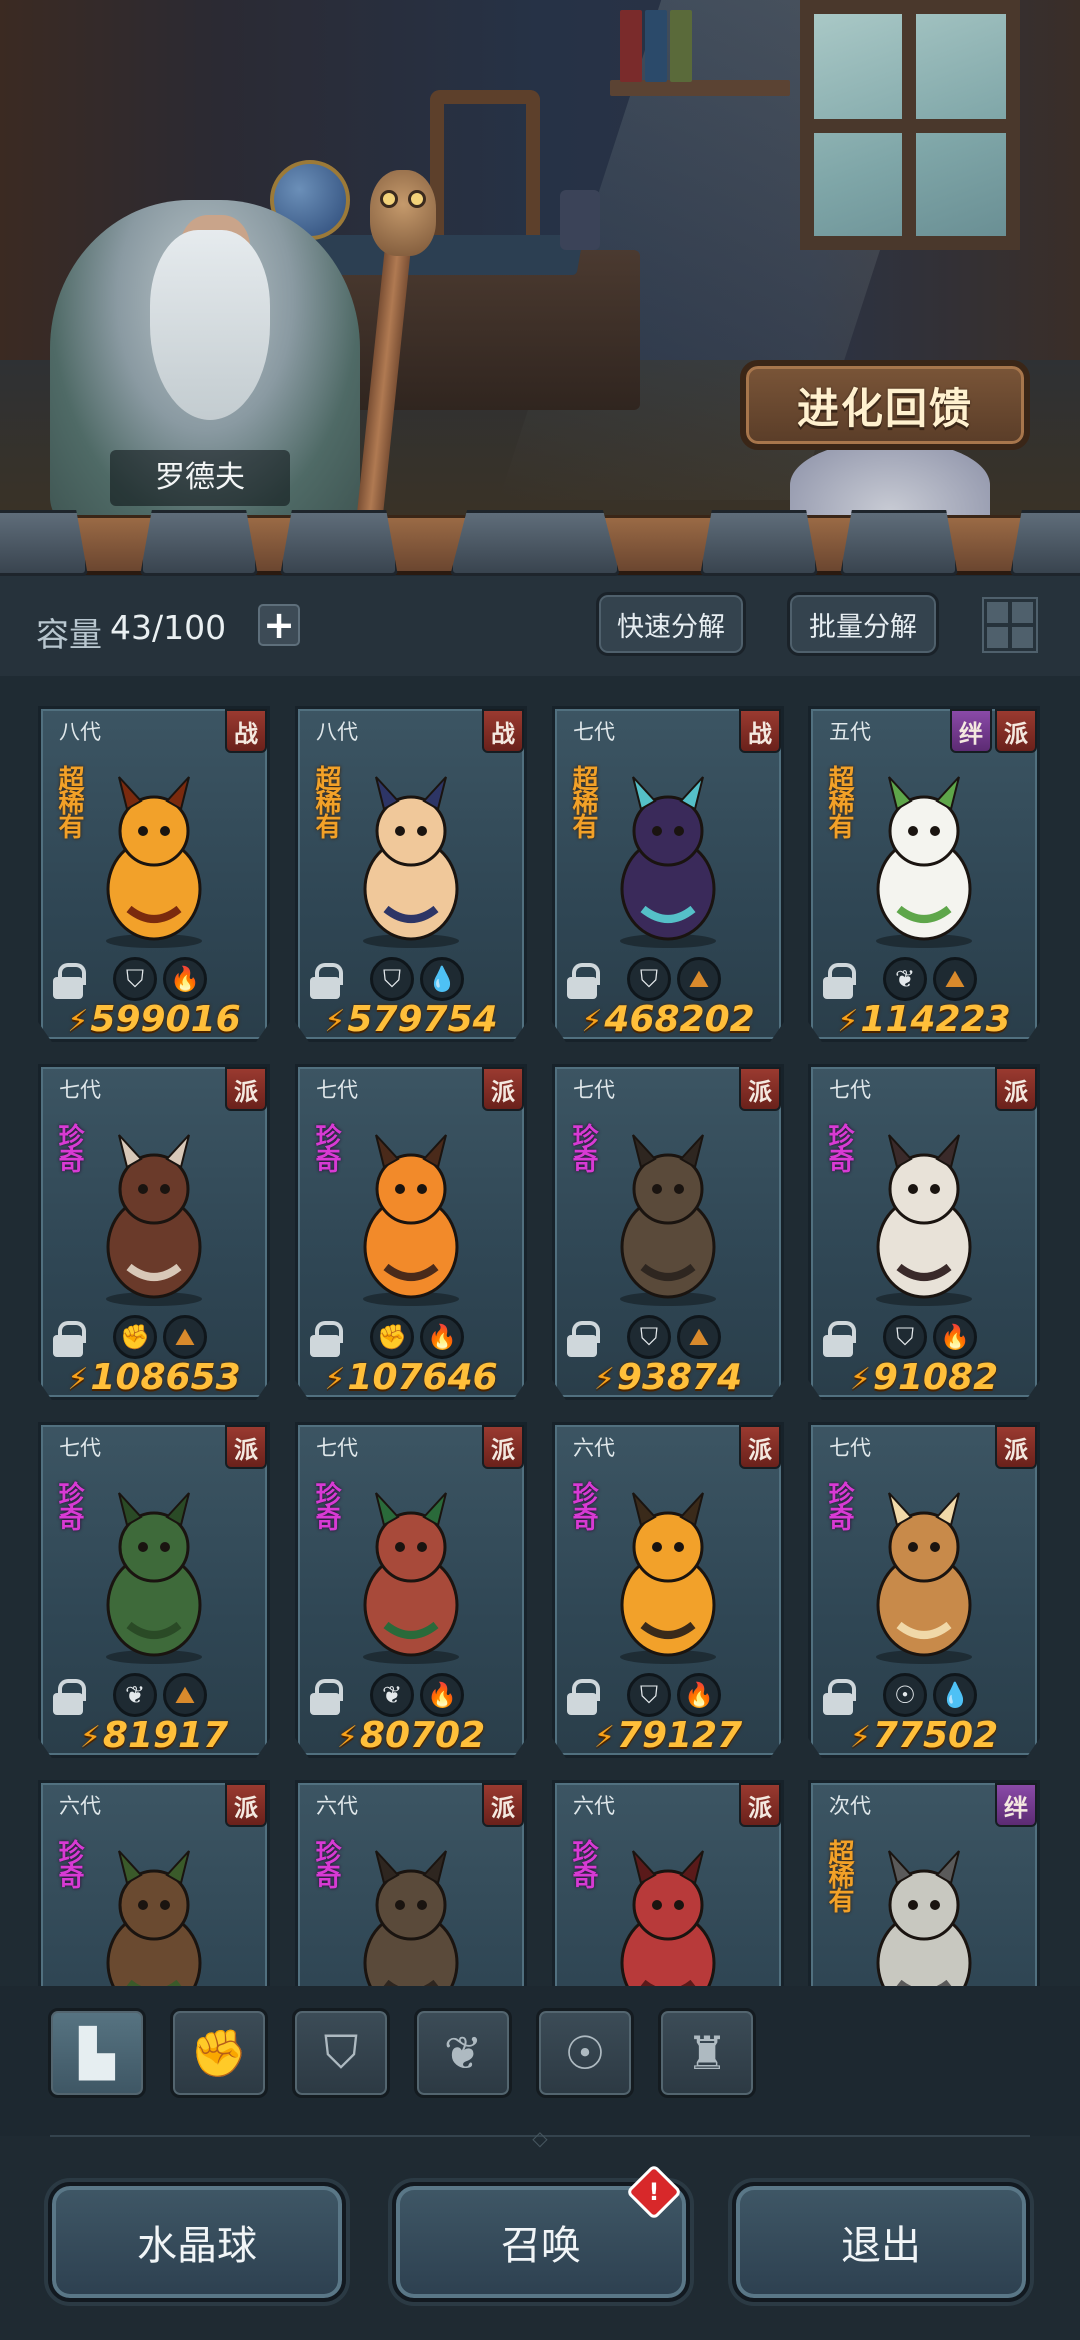 The width and height of the screenshot is (1080, 2340). Describe the element at coordinates (165, 1019) in the screenshot. I see `power-number: 599016` at that location.